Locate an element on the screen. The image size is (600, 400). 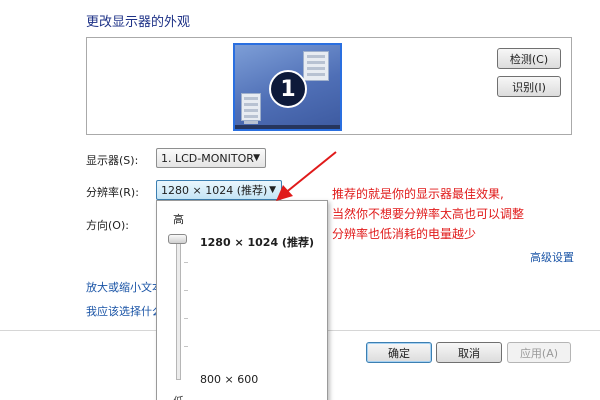
annotation-line-3: 分辨率也低消耗的电量越少 is located at coordinates (404, 234).